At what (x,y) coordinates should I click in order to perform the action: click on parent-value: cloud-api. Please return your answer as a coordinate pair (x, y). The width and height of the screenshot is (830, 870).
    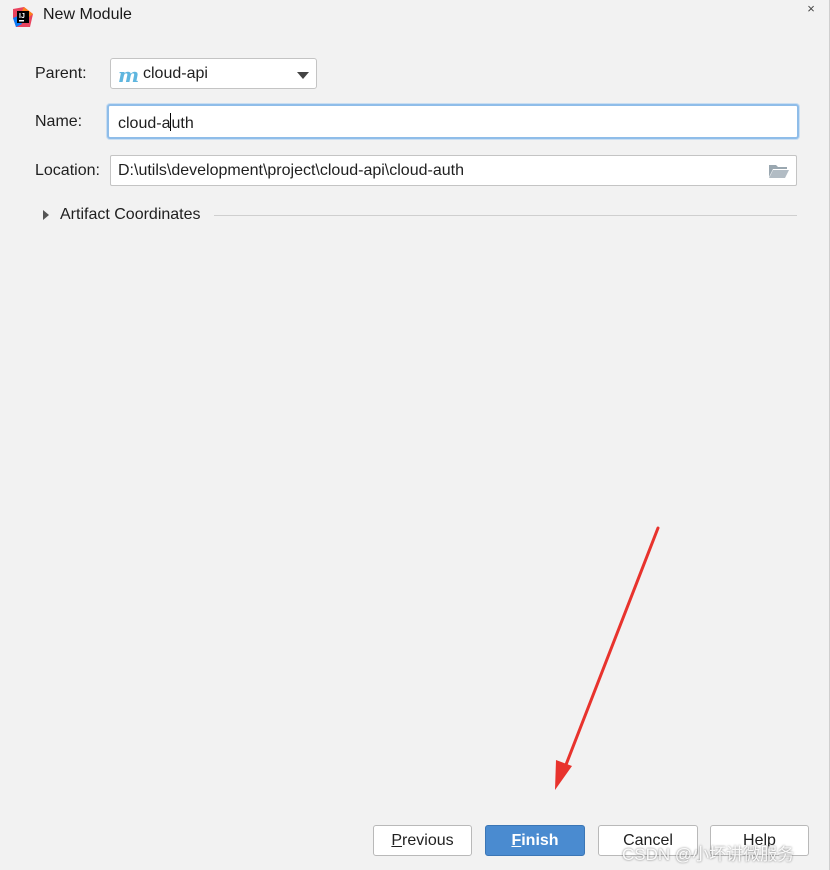
    Looking at the image, I should click on (175, 73).